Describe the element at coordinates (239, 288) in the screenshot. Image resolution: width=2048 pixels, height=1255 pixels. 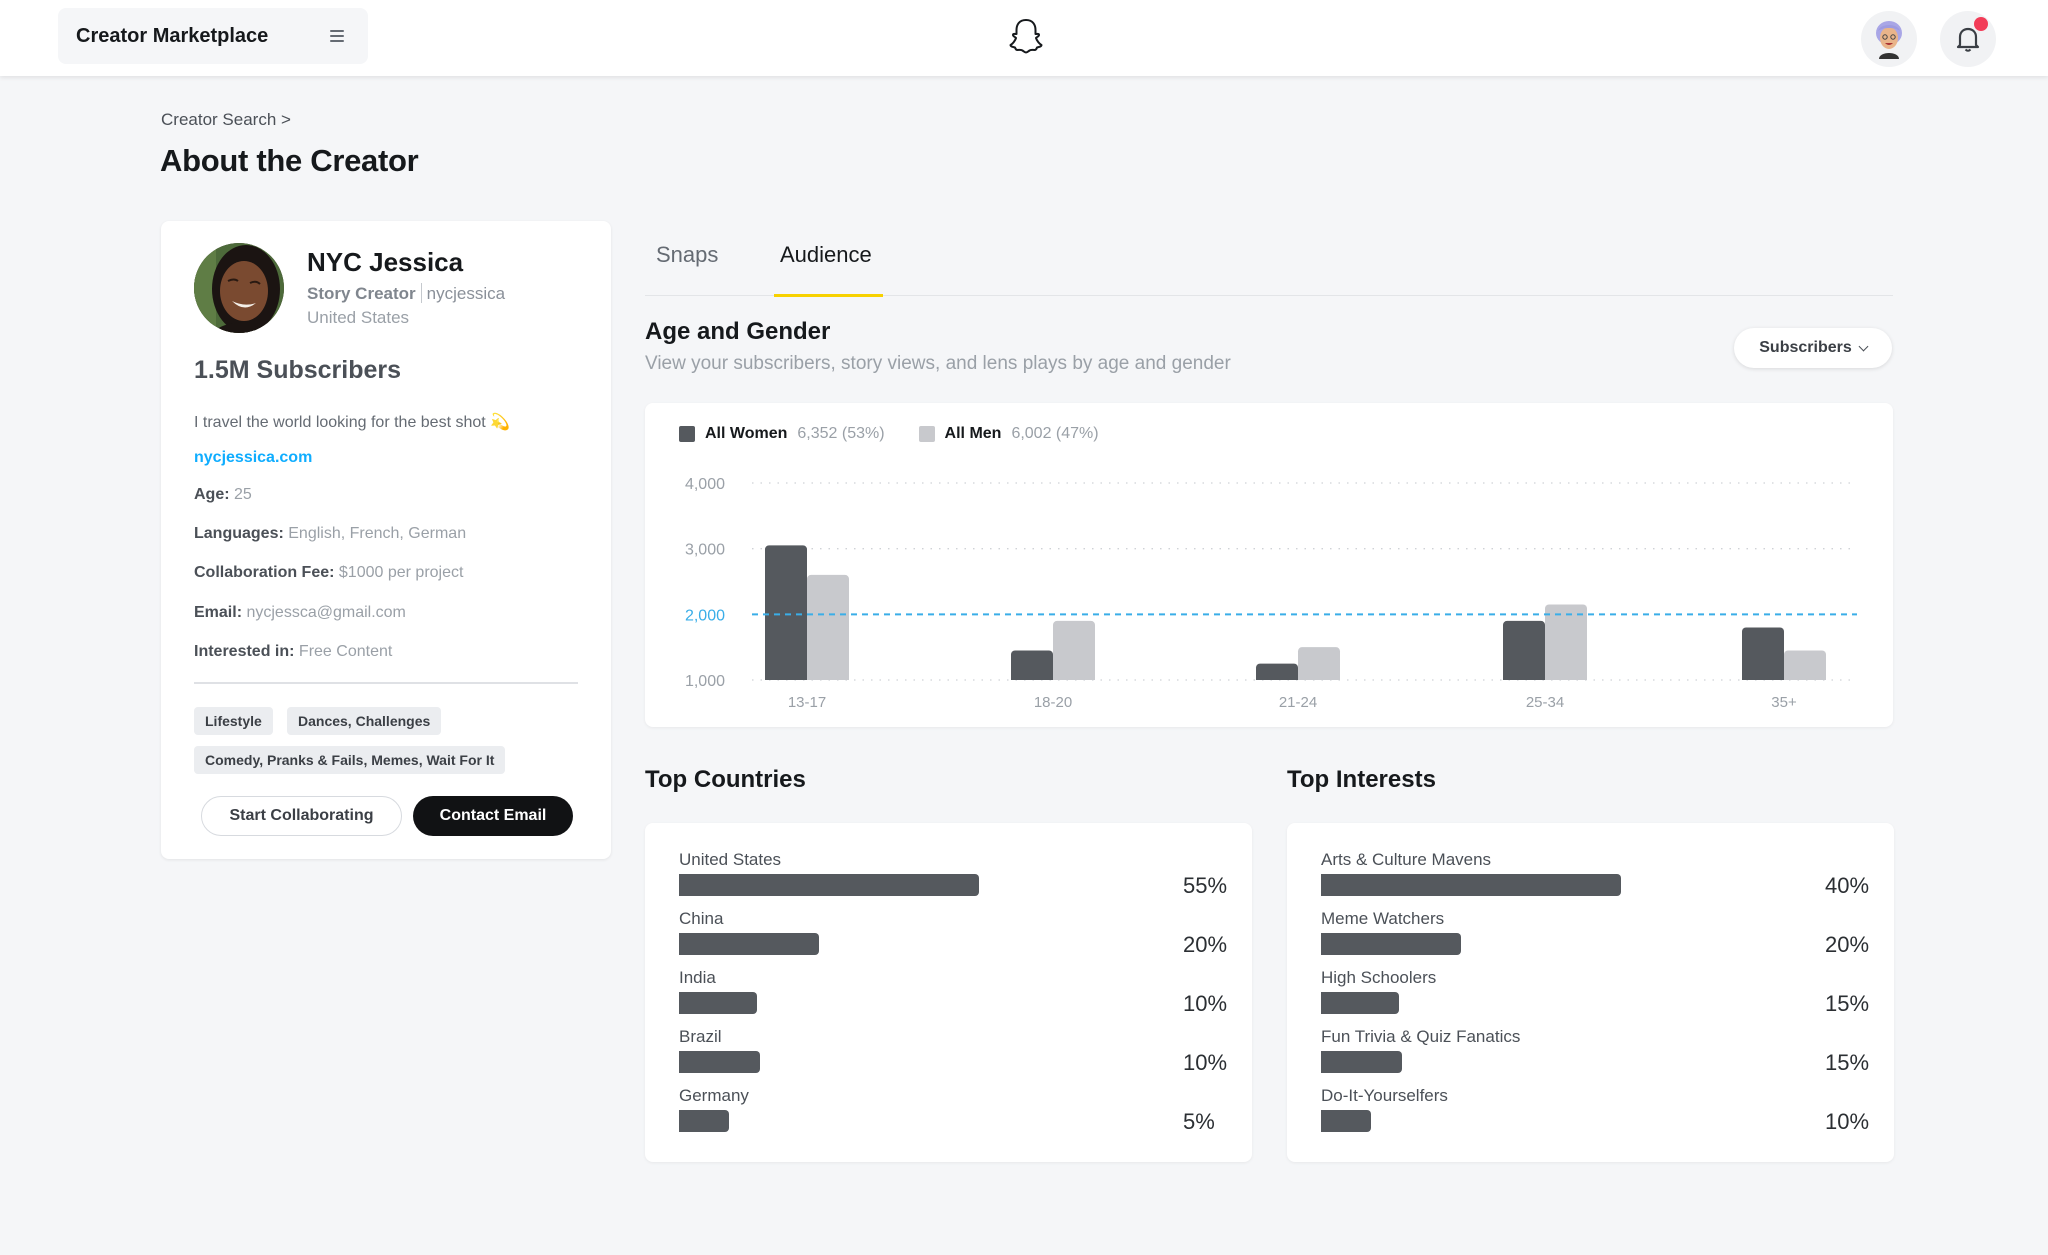
I see `creator-avatar` at that location.